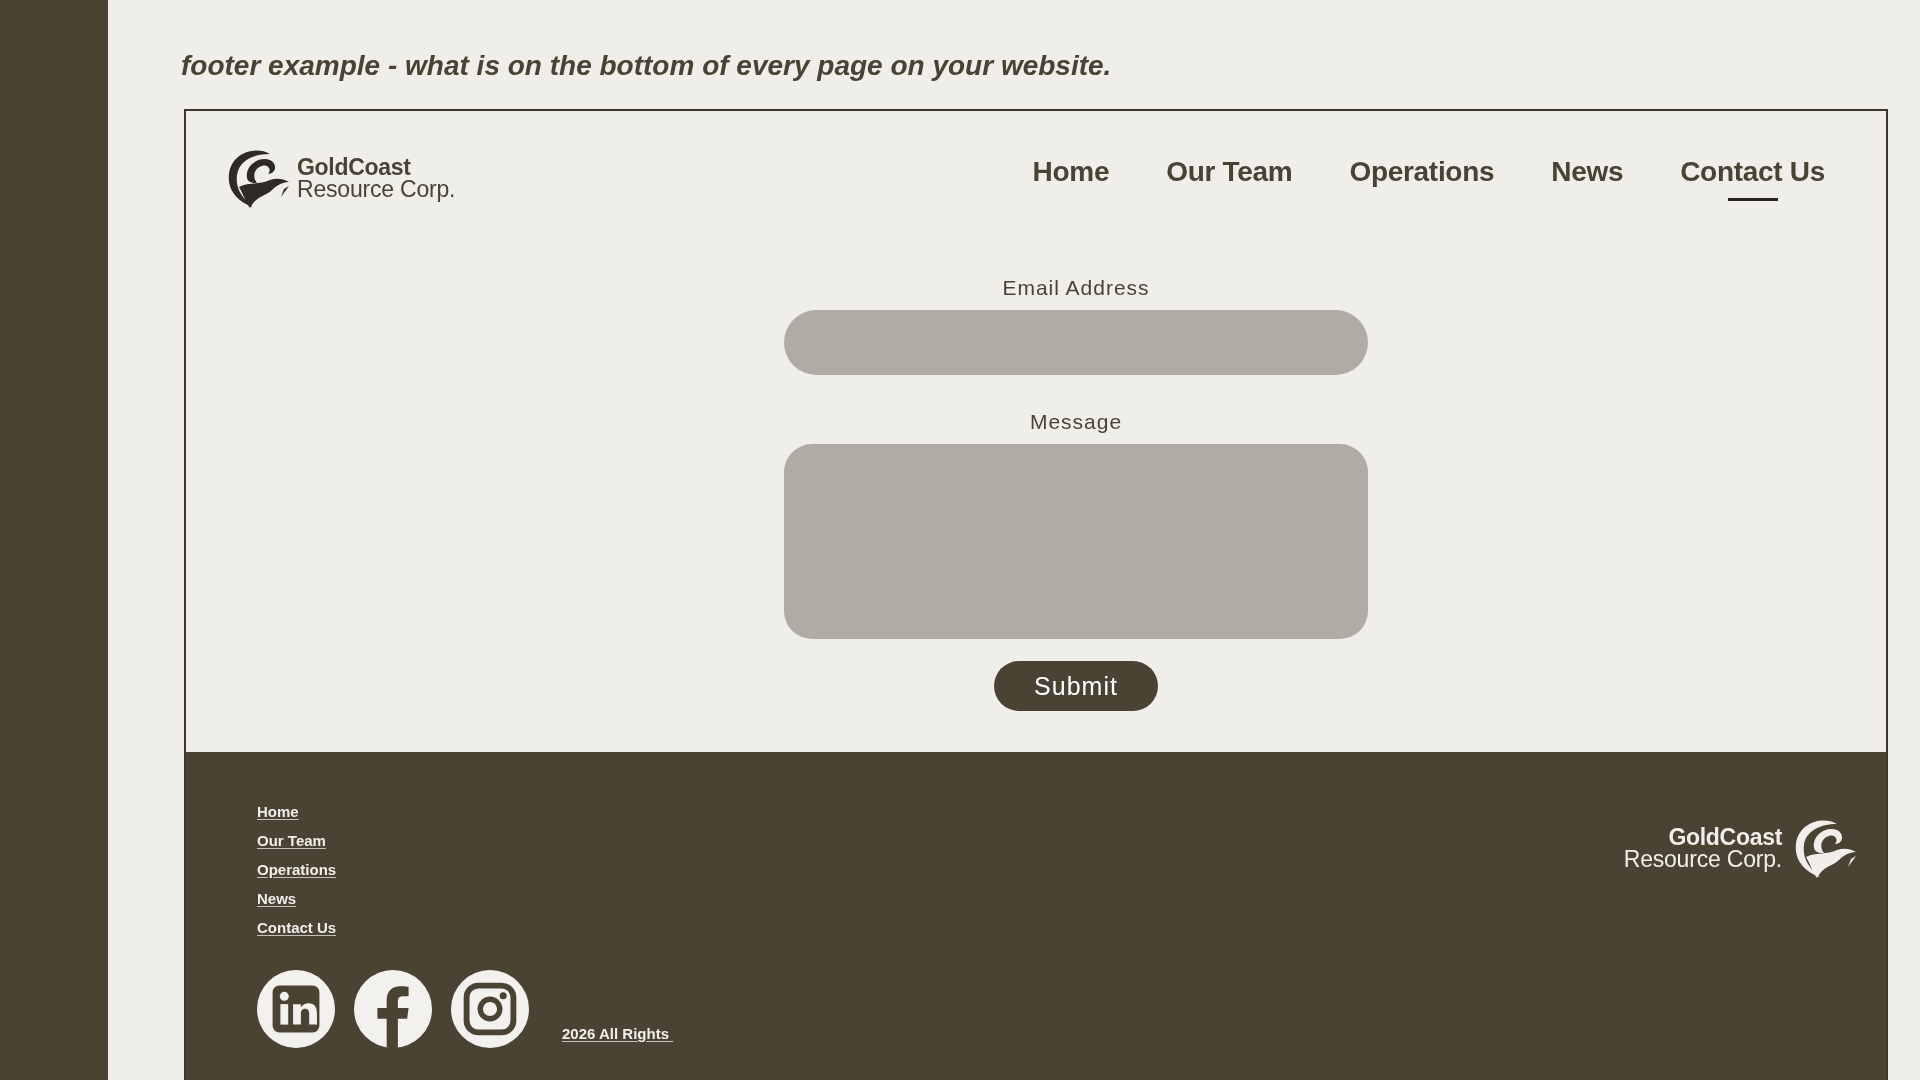 This screenshot has height=1080, width=1920. Describe the element at coordinates (277, 898) in the screenshot. I see `footer-link: News` at that location.